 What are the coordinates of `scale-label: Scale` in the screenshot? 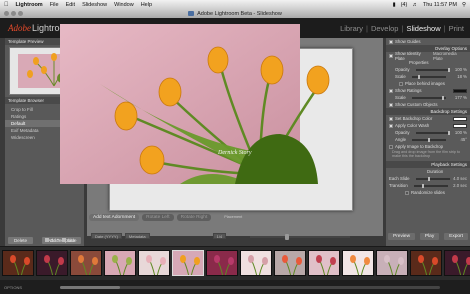 It's located at (400, 76).